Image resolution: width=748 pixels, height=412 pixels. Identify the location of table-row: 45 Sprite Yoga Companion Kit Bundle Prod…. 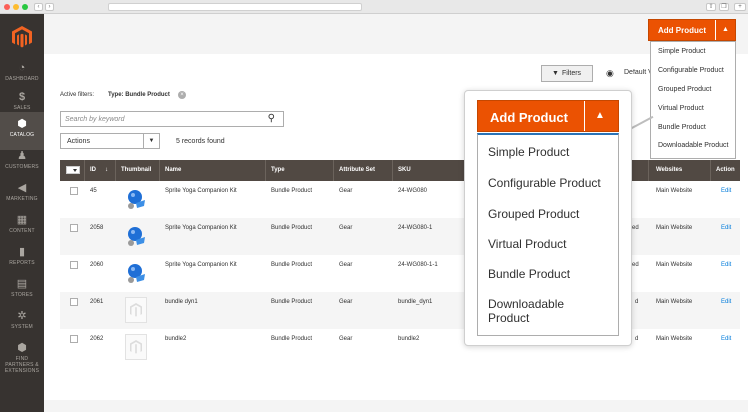
(400, 199).